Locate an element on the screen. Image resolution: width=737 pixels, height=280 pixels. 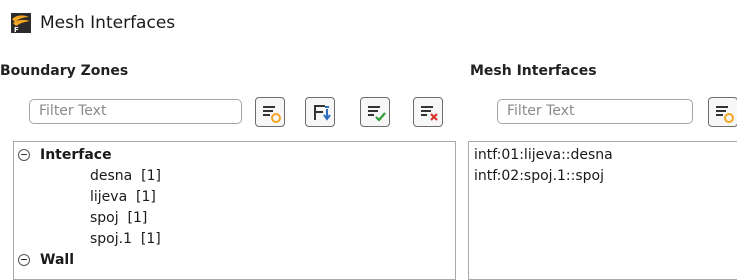
select-all-icon is located at coordinates (377, 114).